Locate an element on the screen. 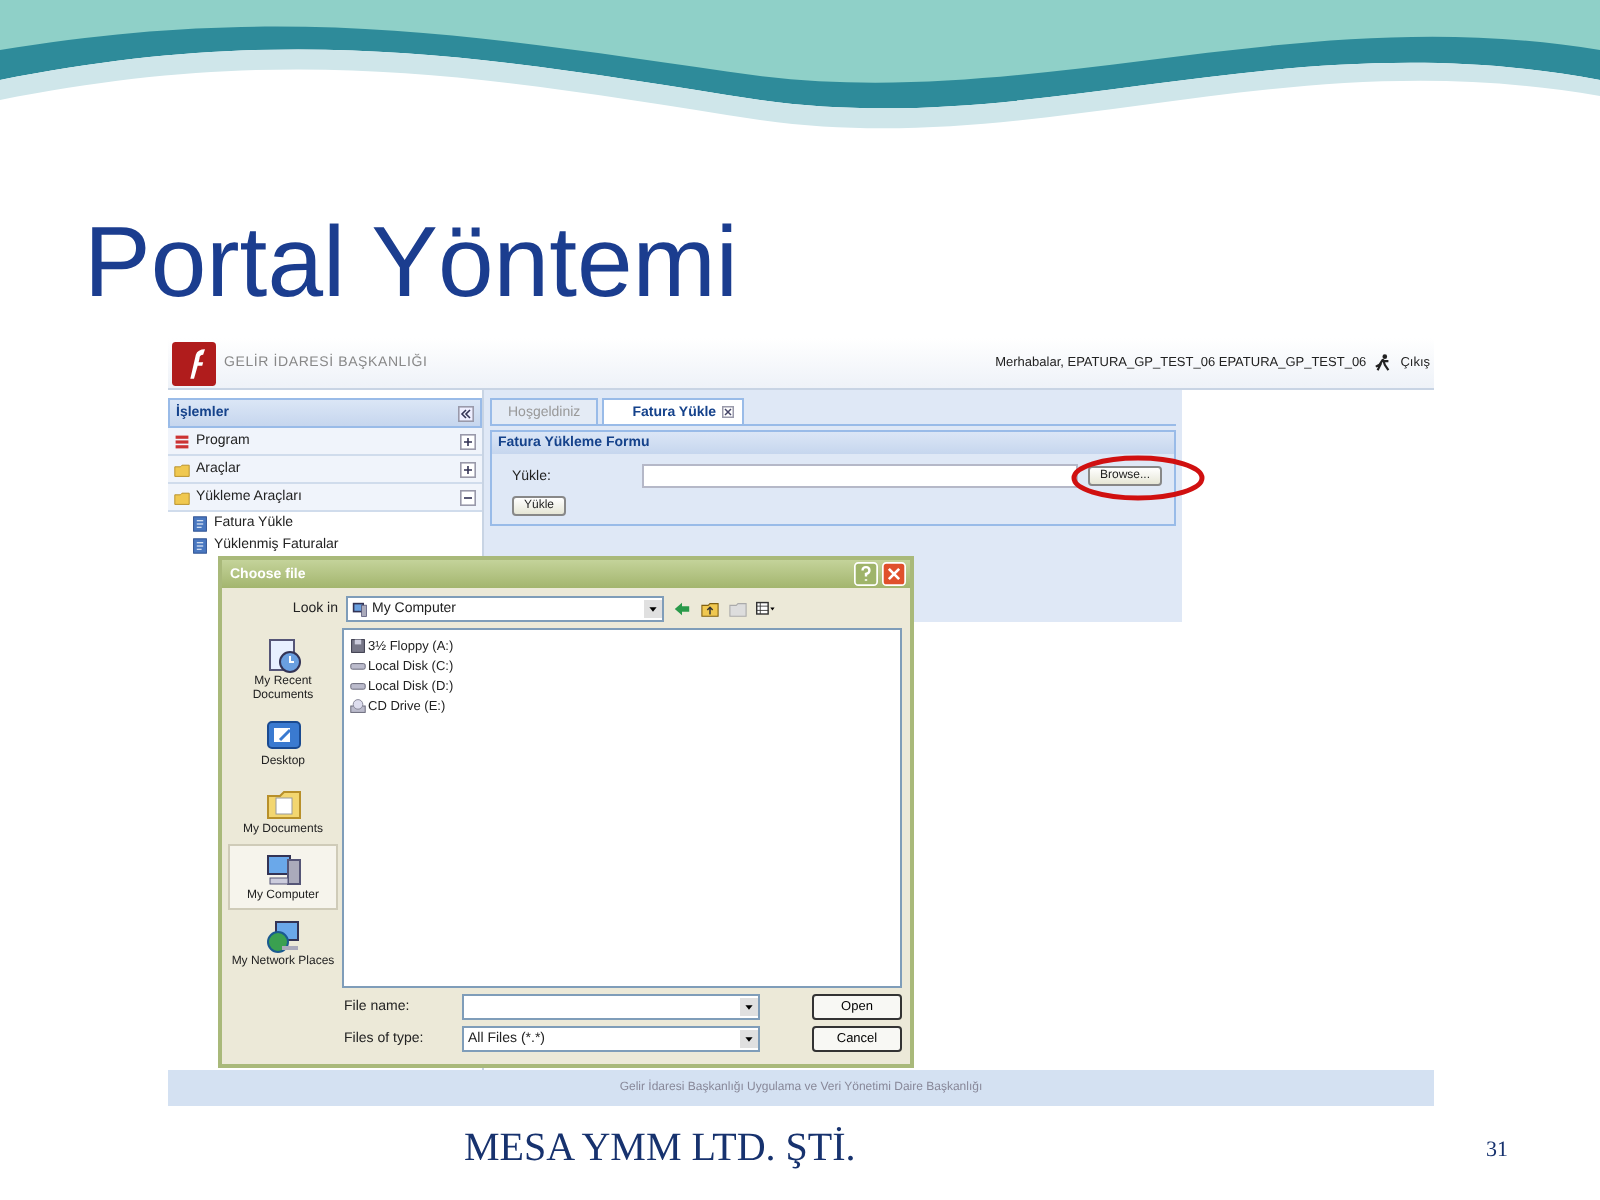  highlight-ellipse is located at coordinates (1137, 478).